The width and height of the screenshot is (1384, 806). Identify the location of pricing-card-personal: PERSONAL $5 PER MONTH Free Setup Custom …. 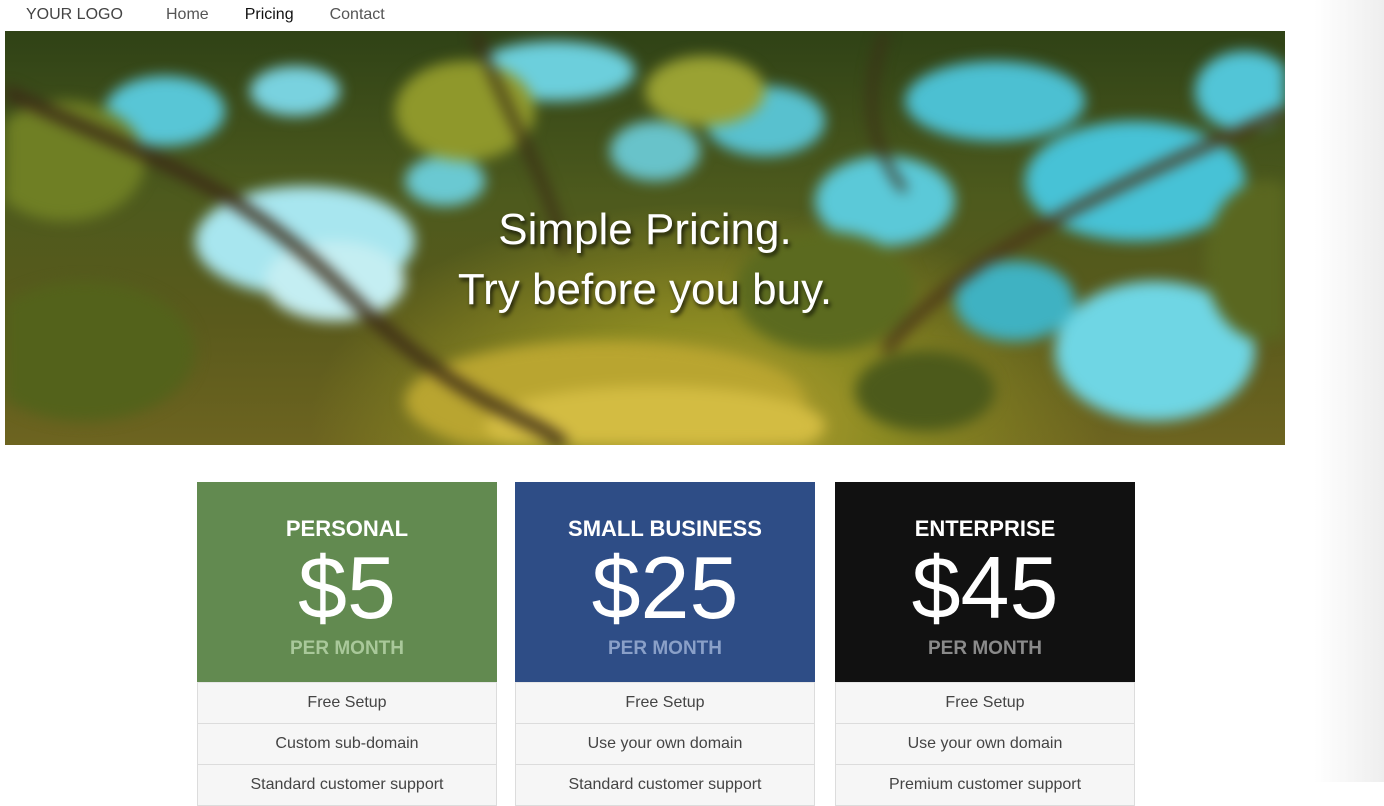
(347, 644).